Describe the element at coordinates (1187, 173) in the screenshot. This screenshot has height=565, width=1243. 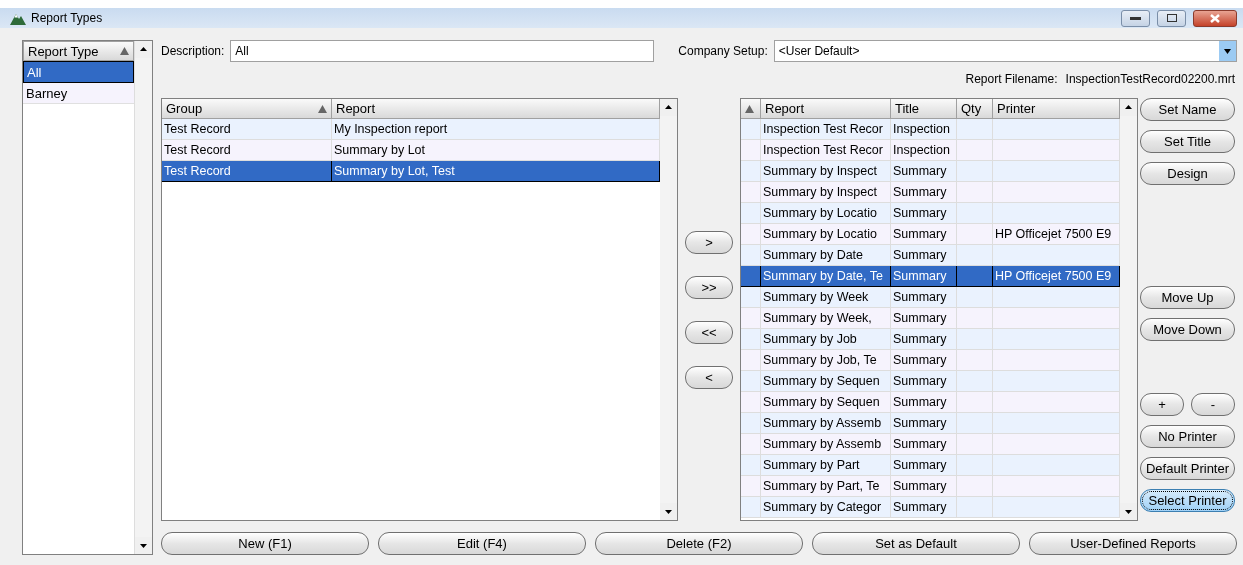
I see `side-button: Design` at that location.